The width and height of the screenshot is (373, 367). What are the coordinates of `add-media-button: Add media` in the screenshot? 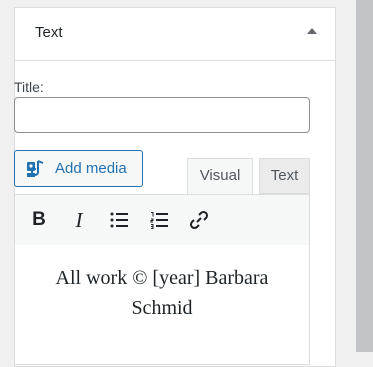 It's located at (78, 168).